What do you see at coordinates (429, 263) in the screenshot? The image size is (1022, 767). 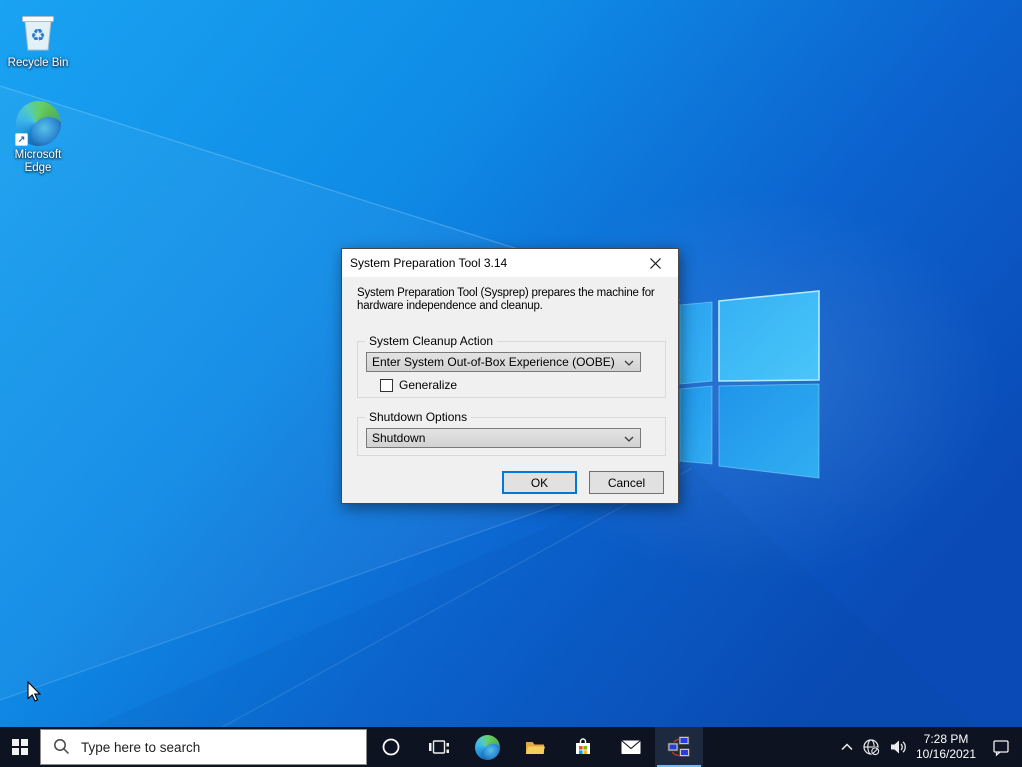 I see `dialog-title: System Preparation Tool 3.14` at bounding box center [429, 263].